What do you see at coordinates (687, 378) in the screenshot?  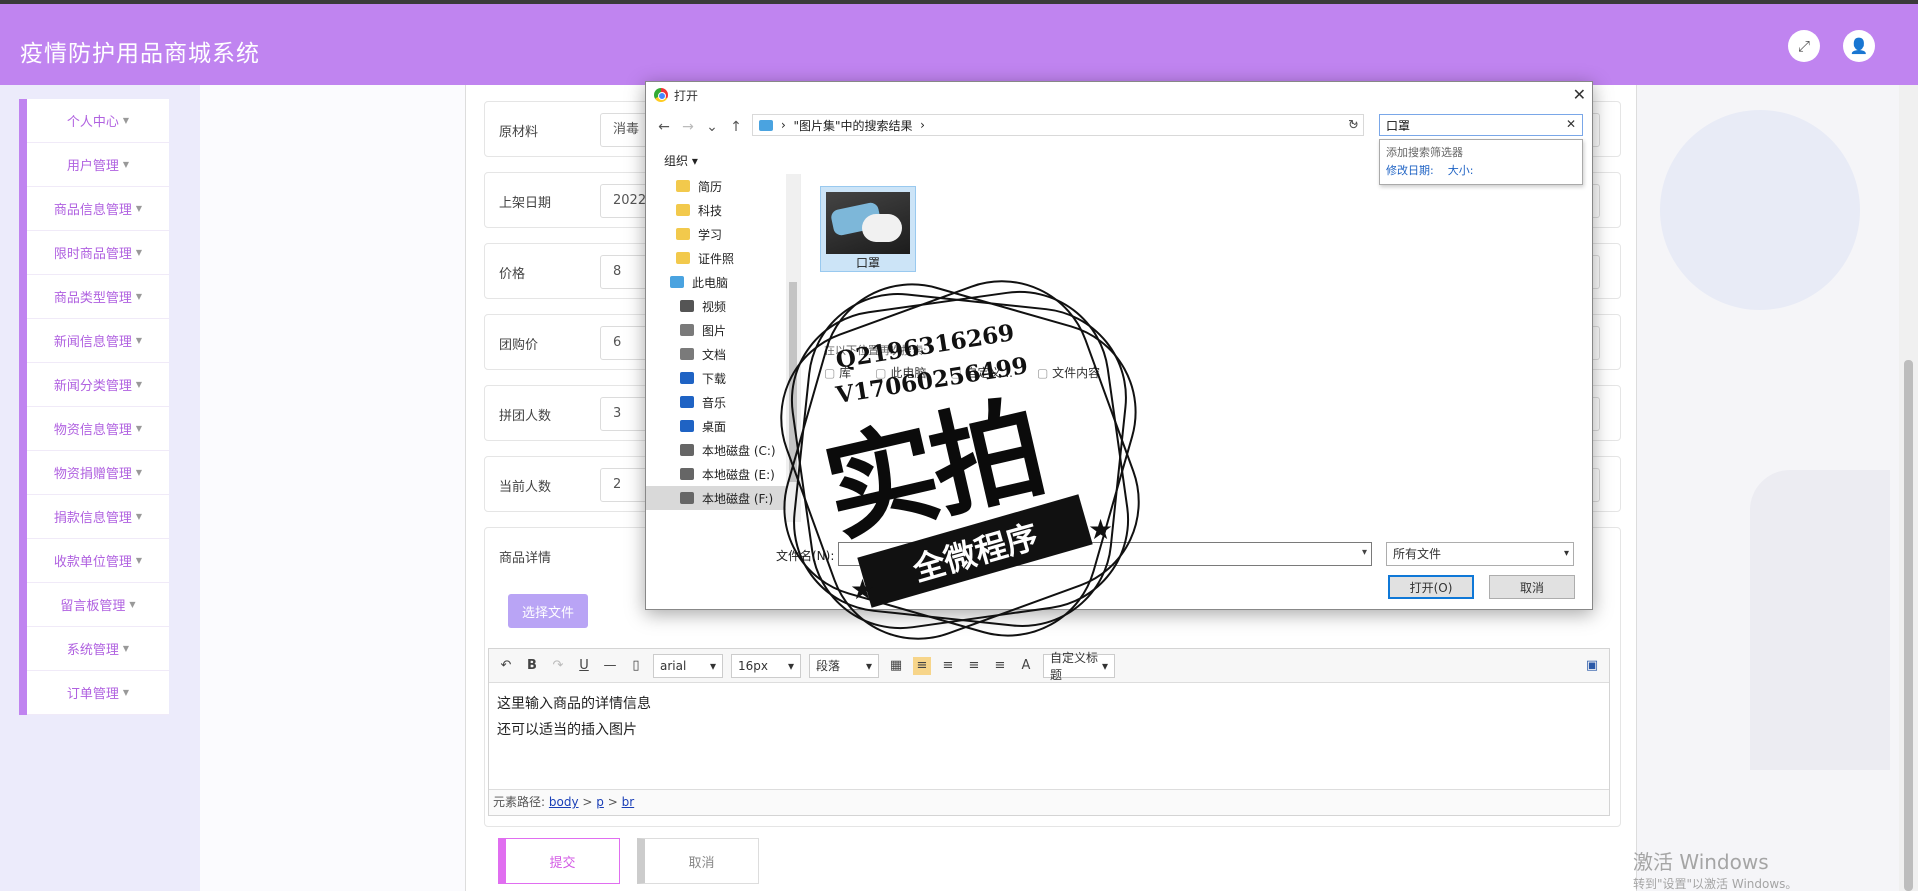 I see `download-icon` at bounding box center [687, 378].